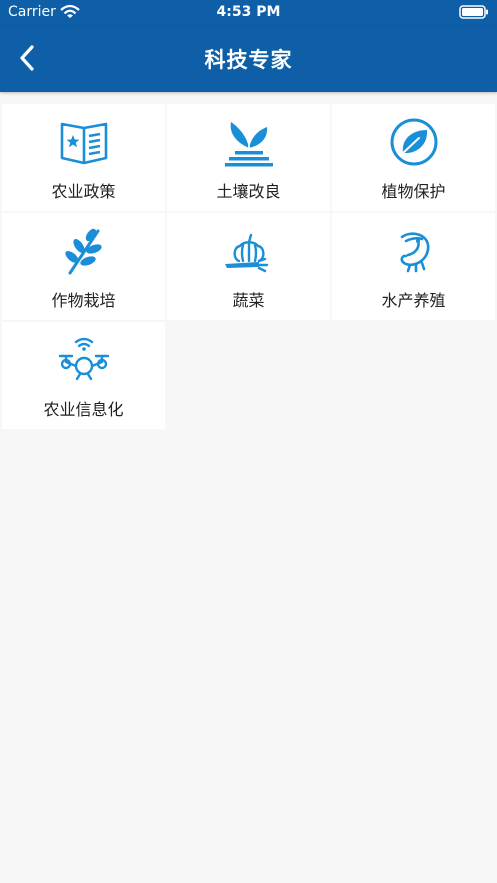  I want to click on category-crop-cultivation: 作物栽培, so click(83, 266).